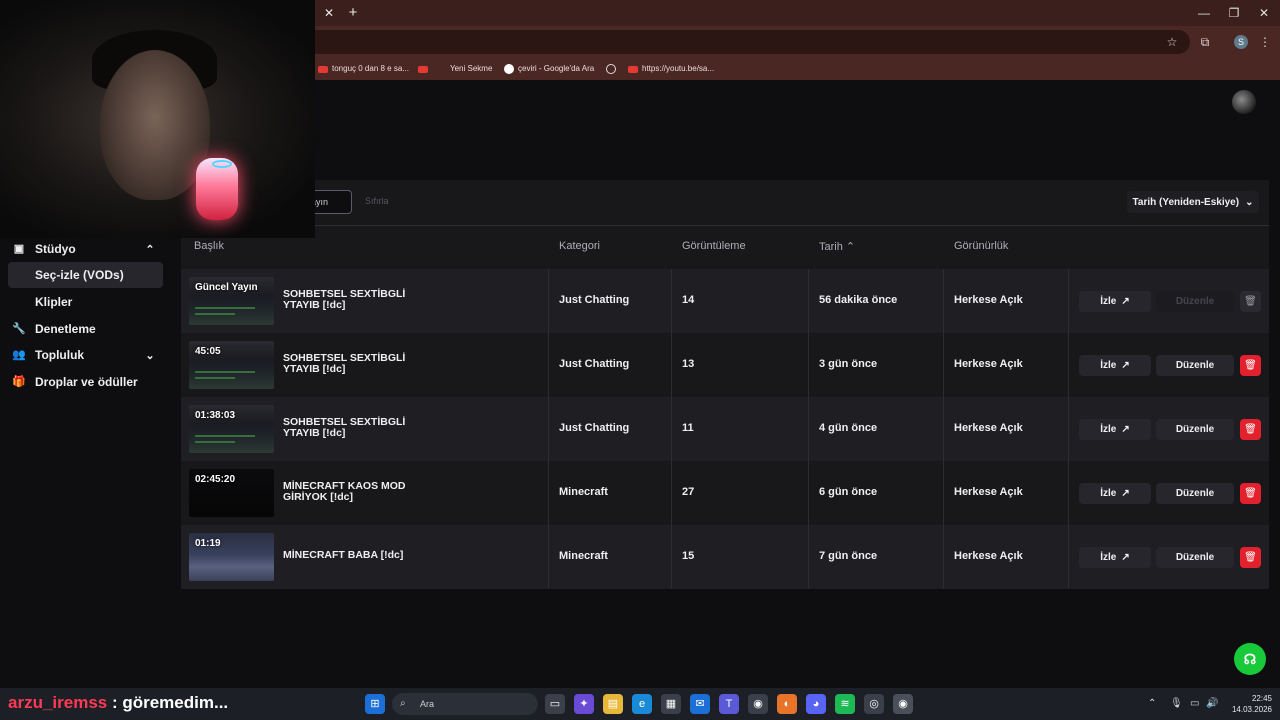 Image resolution: width=1280 pixels, height=720 pixels. What do you see at coordinates (353, 13) in the screenshot?
I see `new-tab-button: +` at bounding box center [353, 13].